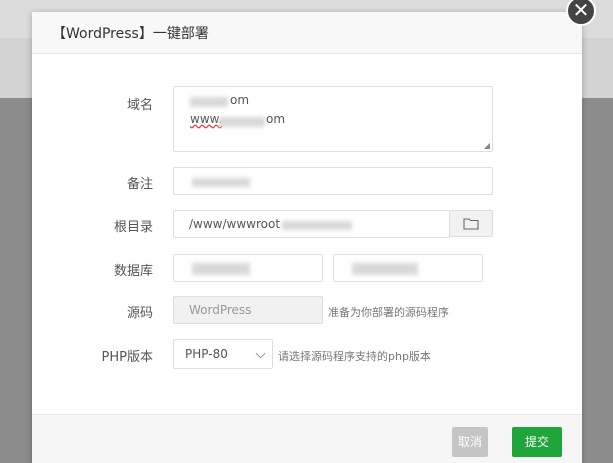 This screenshot has width=613, height=463. I want to click on dialog-footer: 取消 提交, so click(307, 438).